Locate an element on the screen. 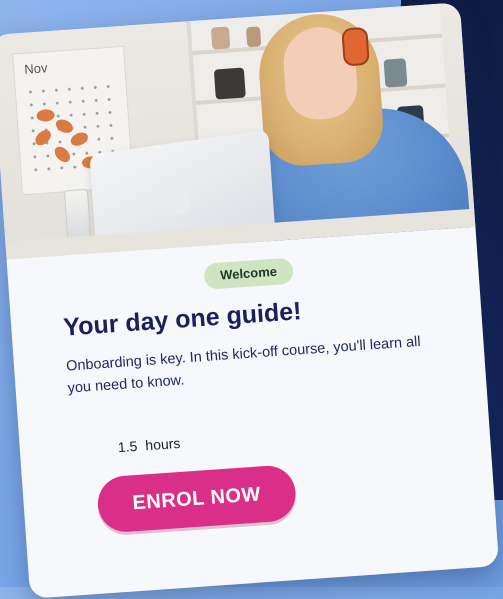 This screenshot has height=599, width=503. duration-value: 1.5 is located at coordinates (127, 446).